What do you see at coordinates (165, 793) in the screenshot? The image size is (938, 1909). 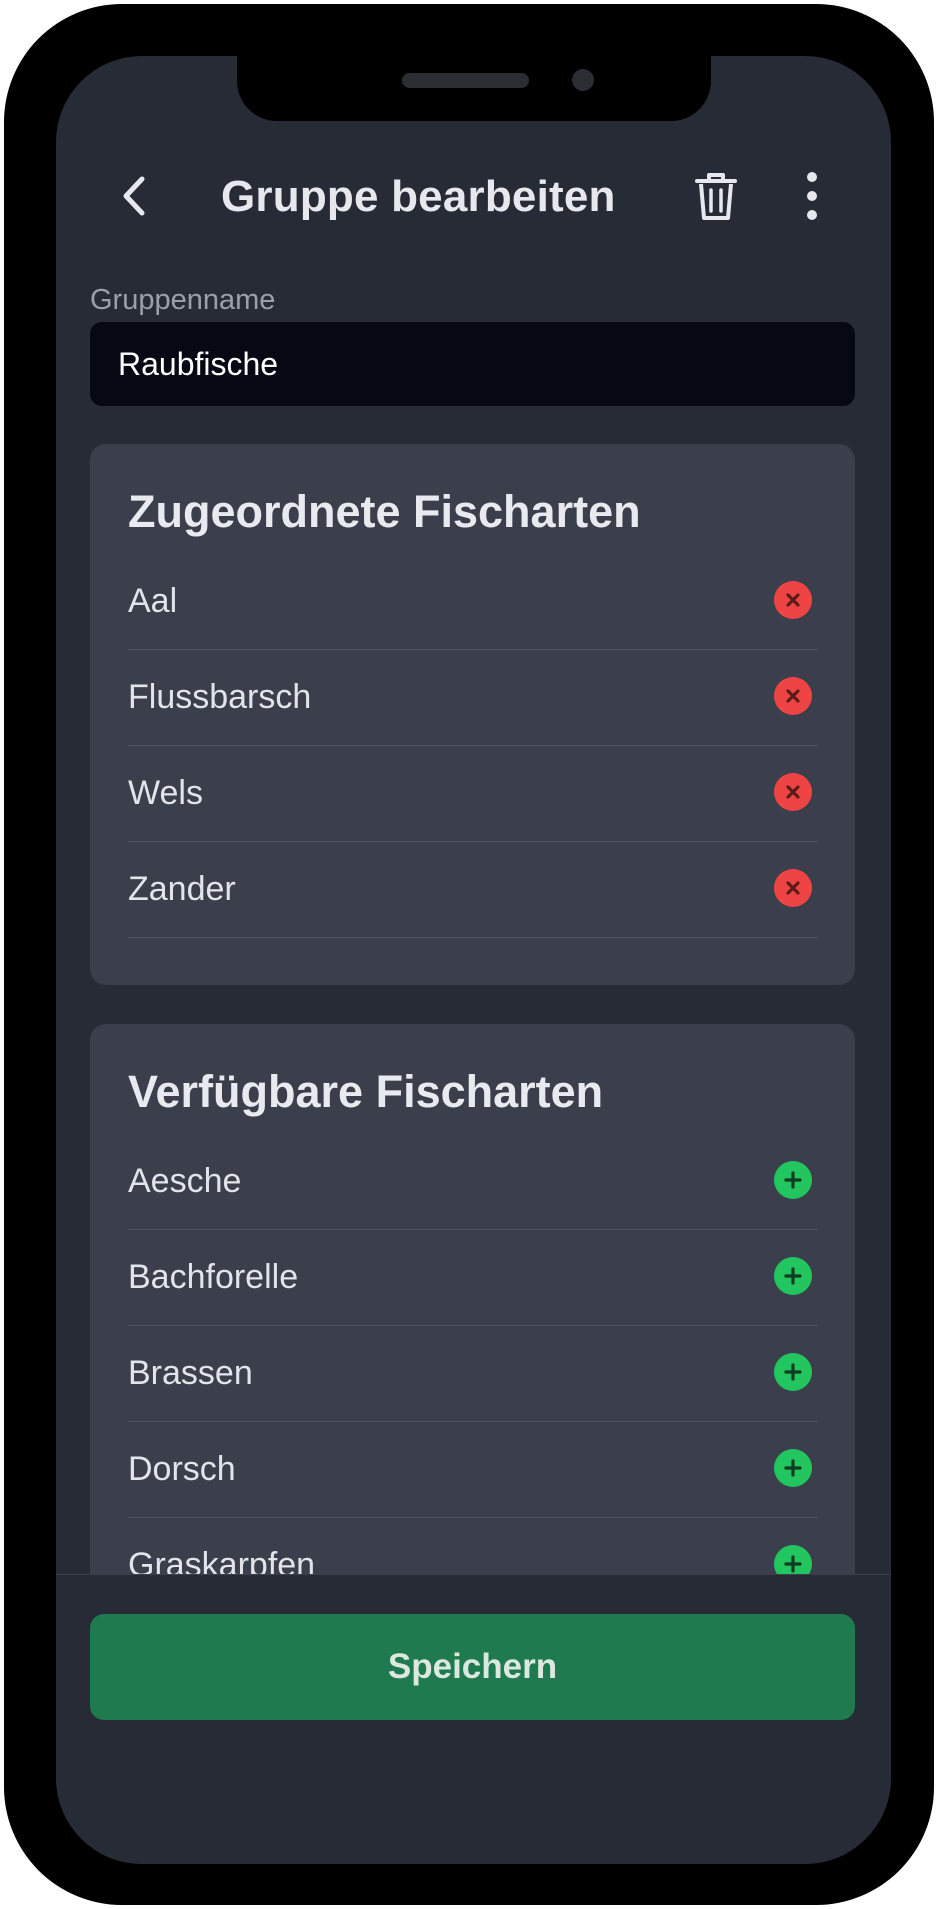 I see `species-label: Wels` at bounding box center [165, 793].